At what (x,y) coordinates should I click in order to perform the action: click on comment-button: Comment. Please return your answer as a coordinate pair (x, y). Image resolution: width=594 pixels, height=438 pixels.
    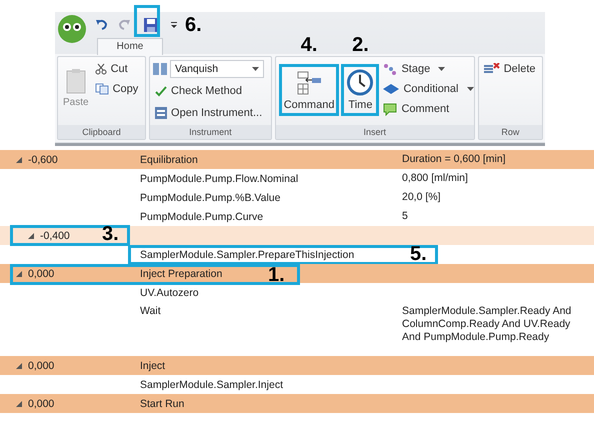
    Looking at the image, I should click on (416, 109).